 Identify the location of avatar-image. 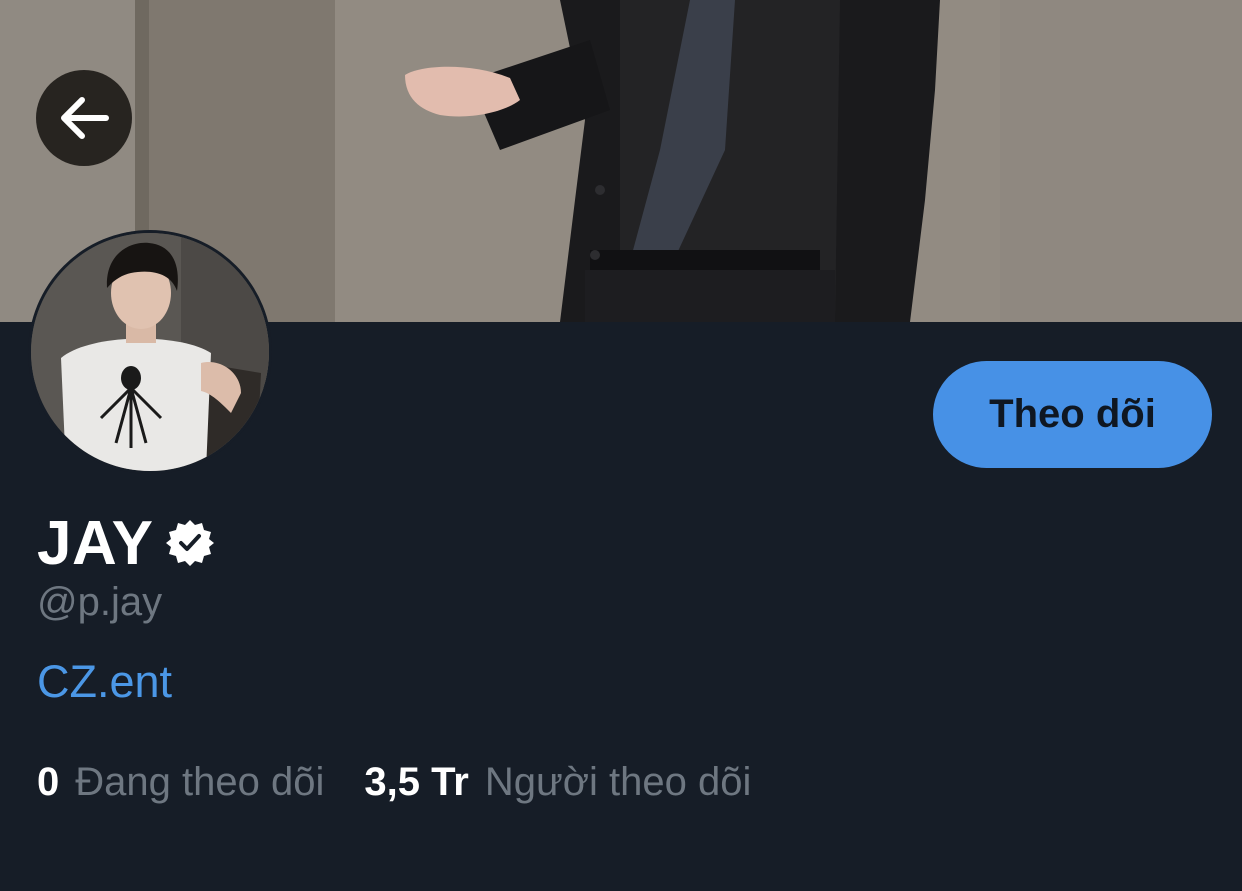
(150, 352).